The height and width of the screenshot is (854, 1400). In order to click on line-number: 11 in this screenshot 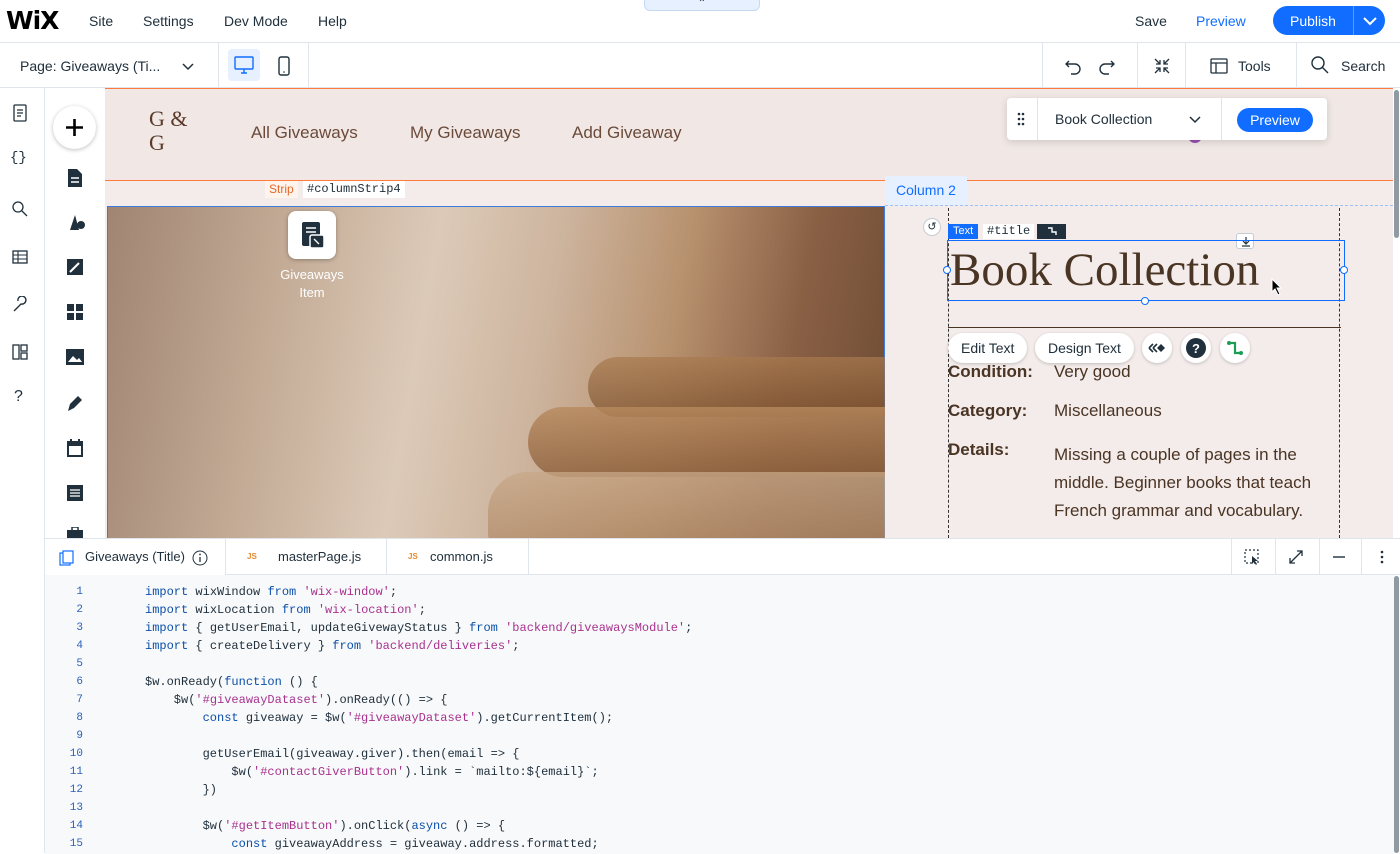, I will do `click(76, 772)`.